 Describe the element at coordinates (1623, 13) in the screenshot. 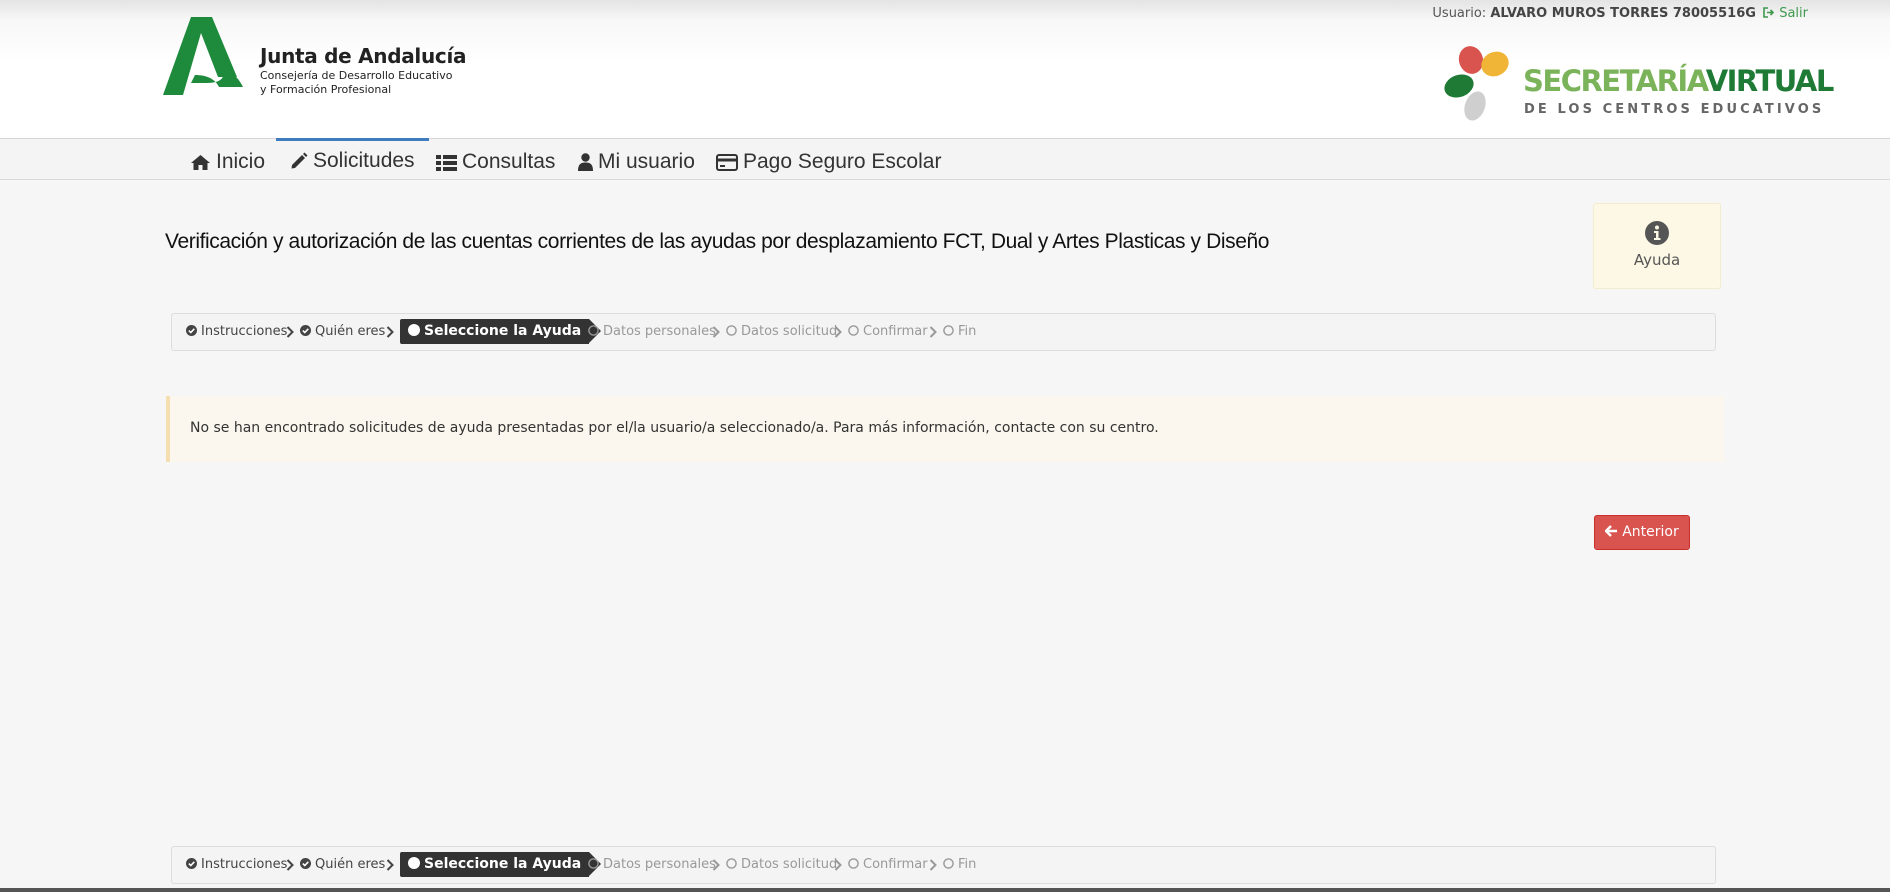

I see `user-name: ALVARO MUROS TORRES 78005516G` at that location.